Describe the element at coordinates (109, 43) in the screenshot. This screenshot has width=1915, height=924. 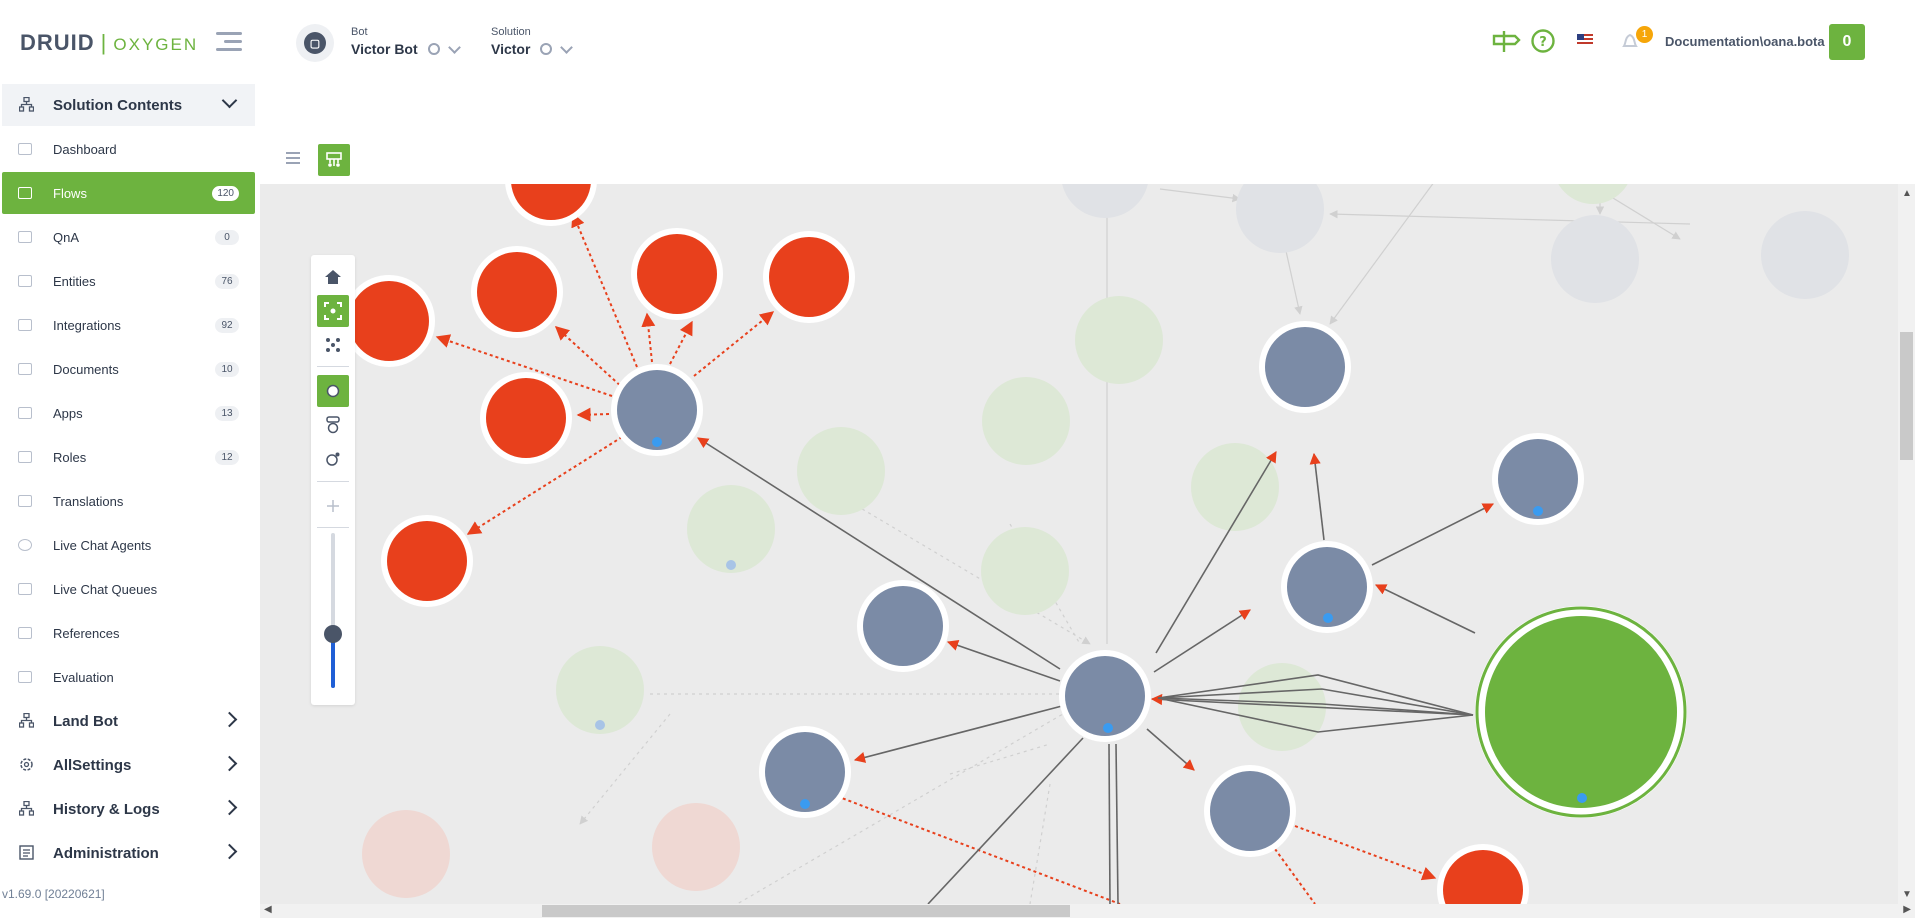
I see `druid-logo: DRUID | OXYGEN` at that location.